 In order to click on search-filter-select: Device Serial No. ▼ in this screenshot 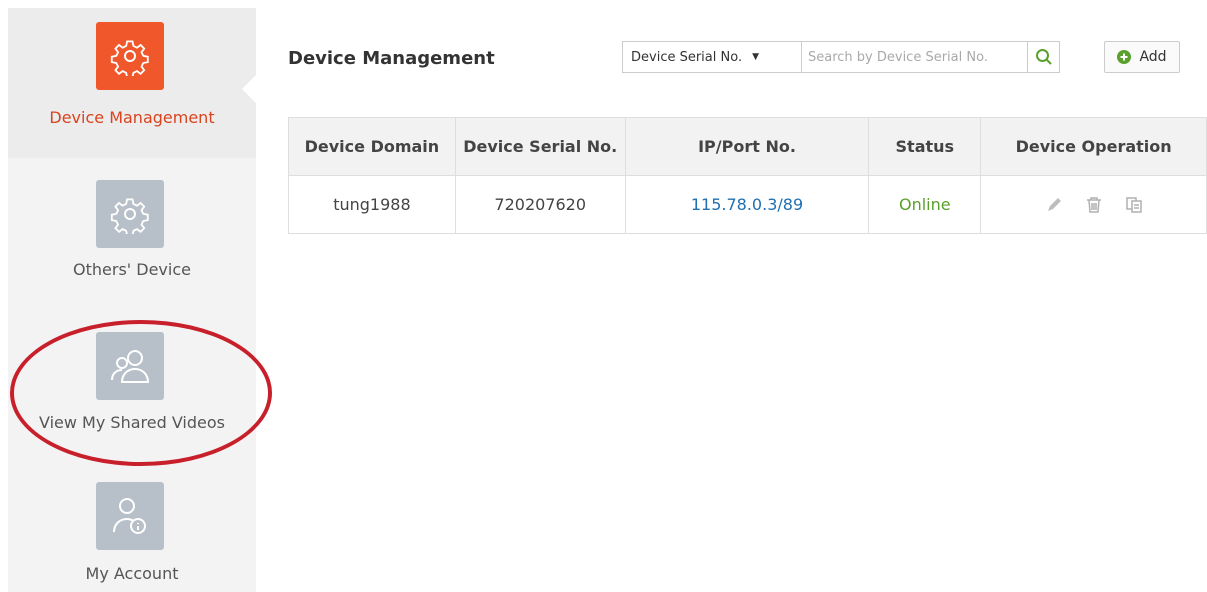, I will do `click(712, 57)`.